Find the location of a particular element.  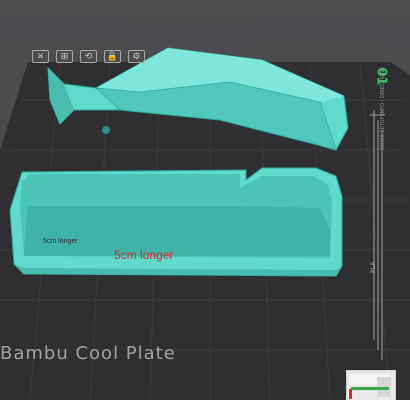

lock-icon: 🔒 is located at coordinates (112, 56).